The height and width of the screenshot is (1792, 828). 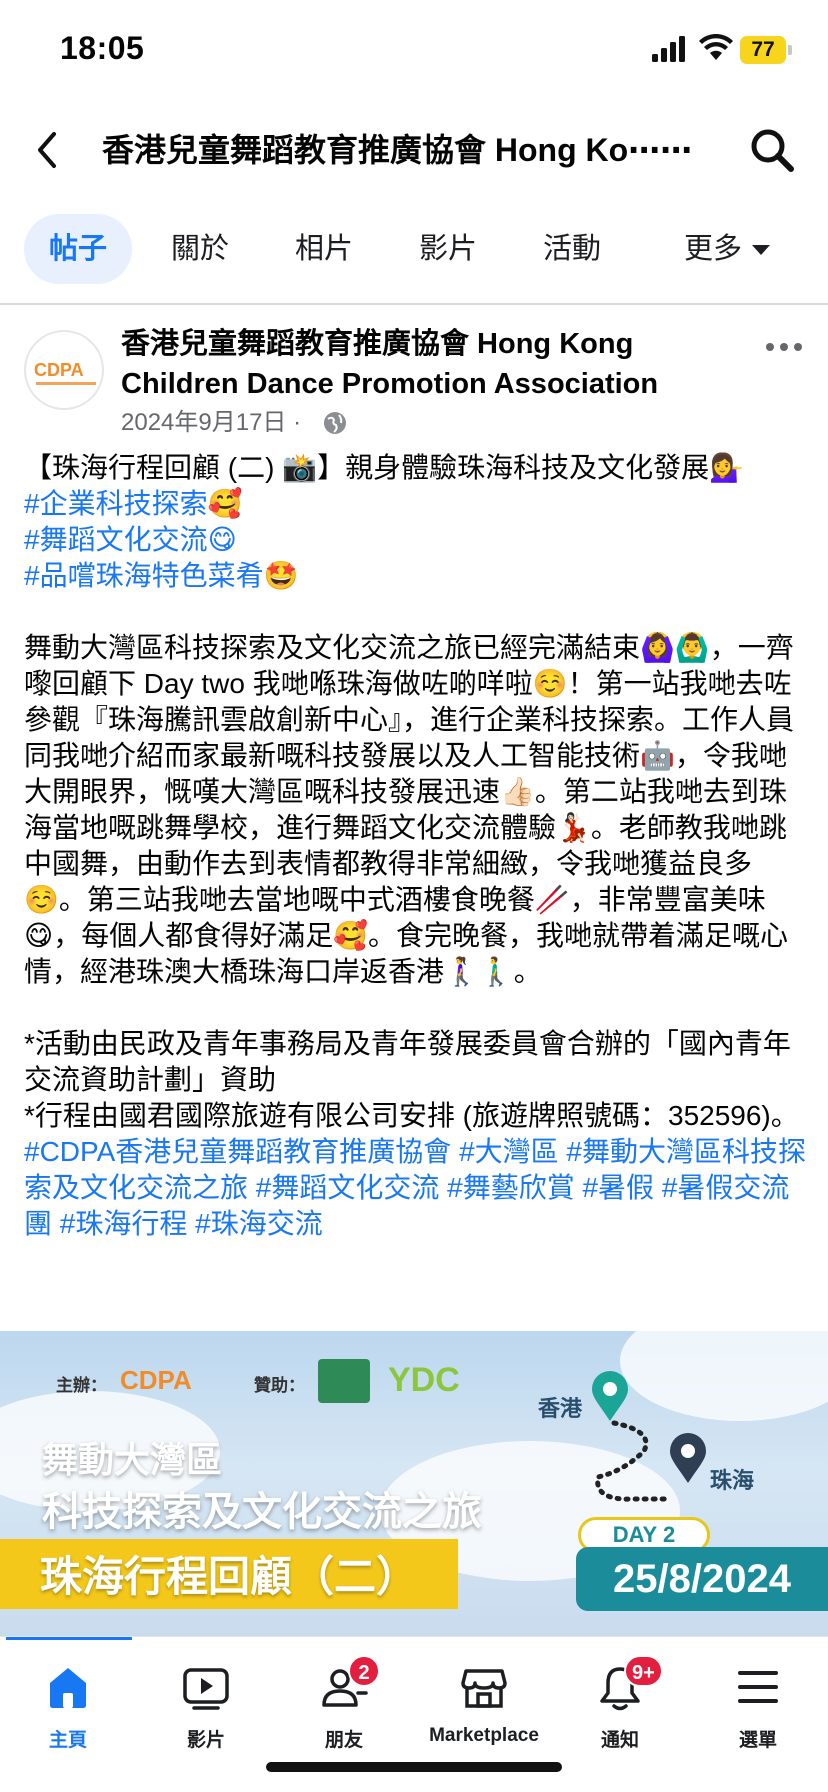 I want to click on bottom-tab-label: 選單, so click(x=757, y=1740).